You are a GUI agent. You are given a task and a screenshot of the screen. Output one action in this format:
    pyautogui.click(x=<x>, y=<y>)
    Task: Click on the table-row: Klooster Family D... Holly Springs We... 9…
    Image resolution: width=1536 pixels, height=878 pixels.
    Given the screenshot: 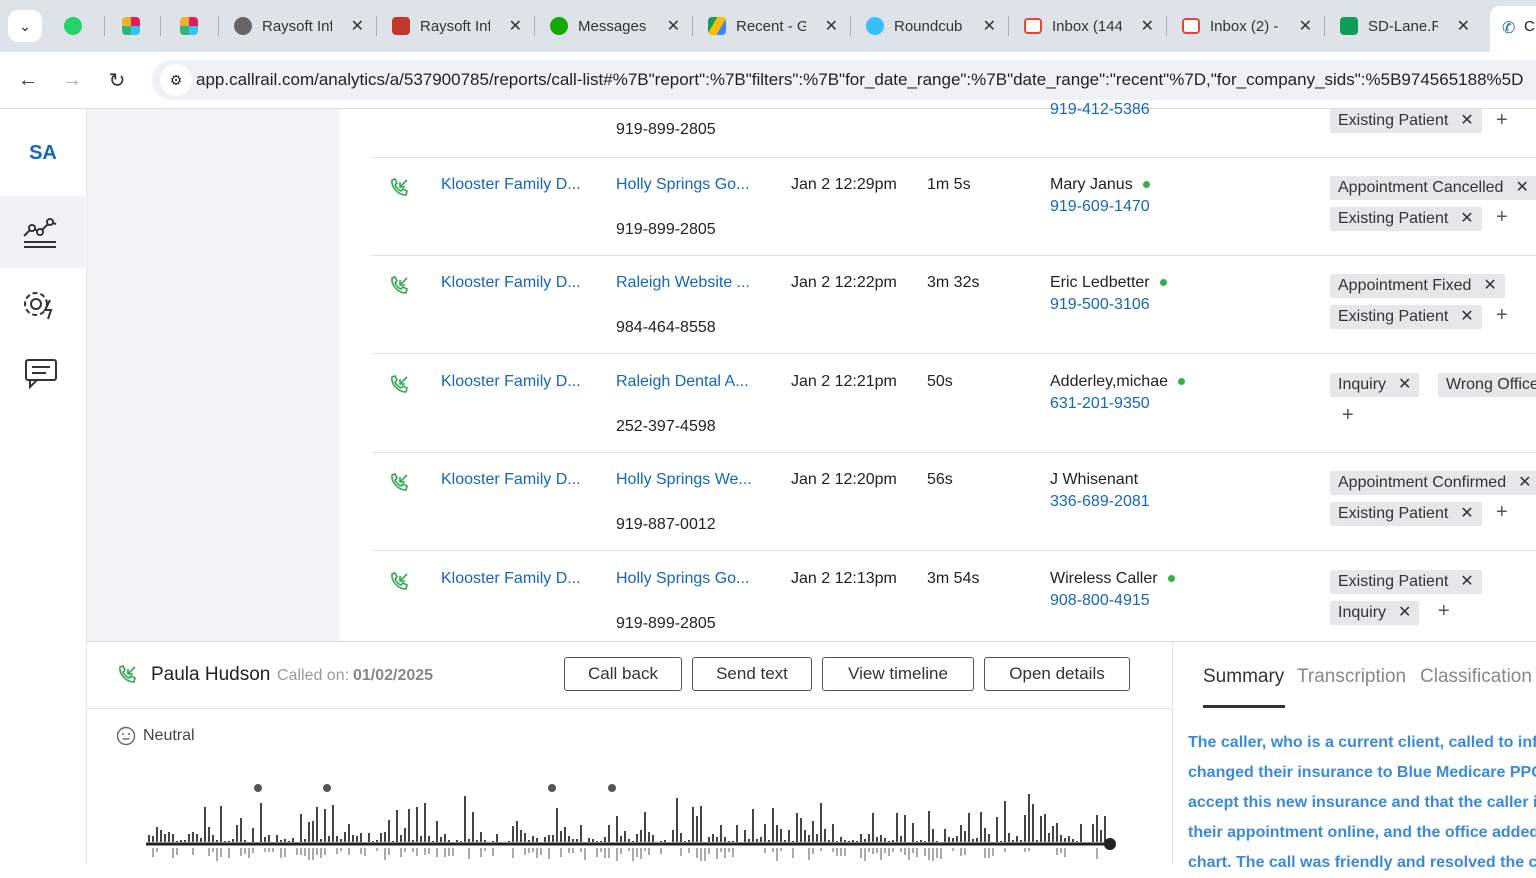 What is the action you would take?
    pyautogui.click(x=954, y=501)
    